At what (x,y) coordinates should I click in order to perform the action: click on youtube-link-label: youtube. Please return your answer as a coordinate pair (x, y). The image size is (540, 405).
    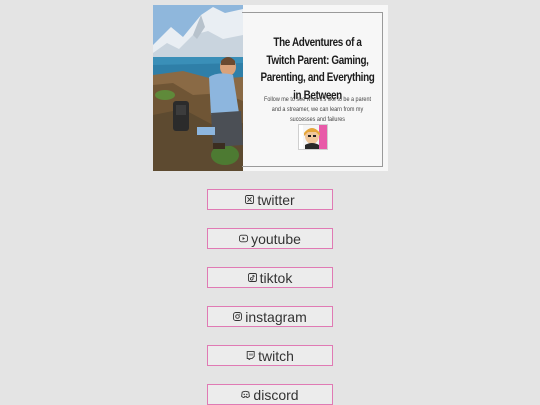
    Looking at the image, I should click on (276, 238).